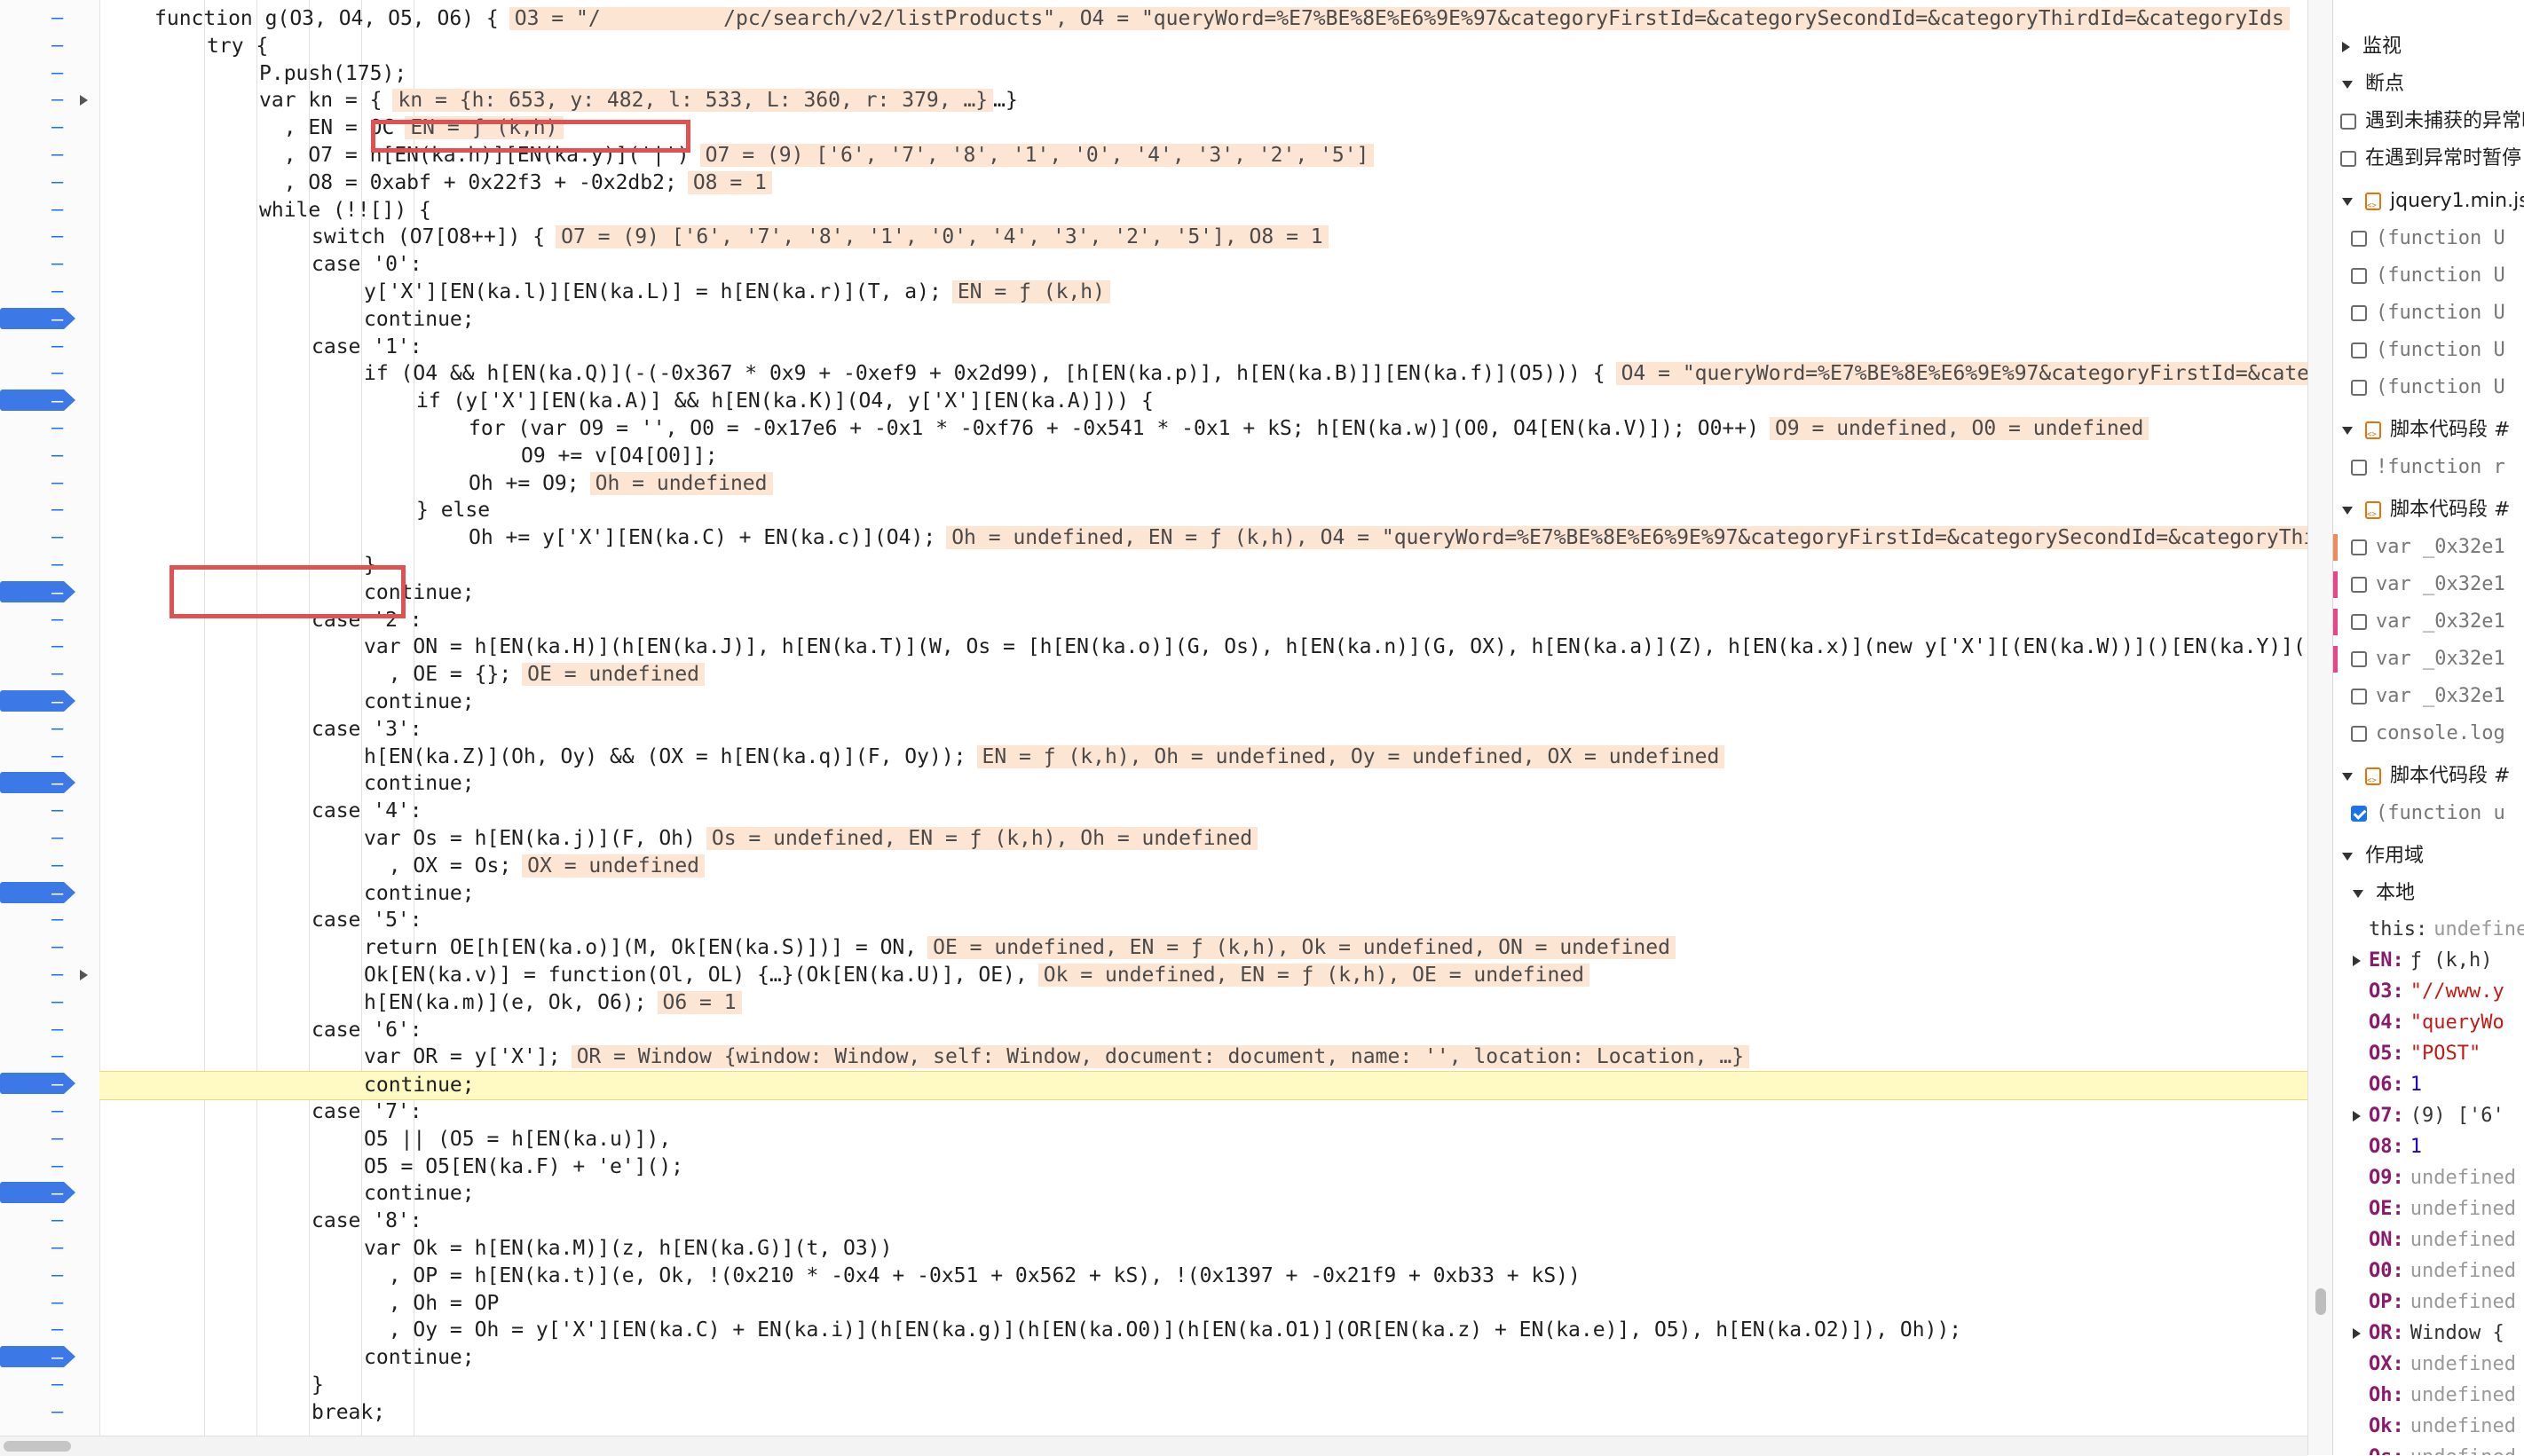 Image resolution: width=2524 pixels, height=1456 pixels. Describe the element at coordinates (2428, 1426) in the screenshot. I see `scope-variable: Ok: undefined` at that location.